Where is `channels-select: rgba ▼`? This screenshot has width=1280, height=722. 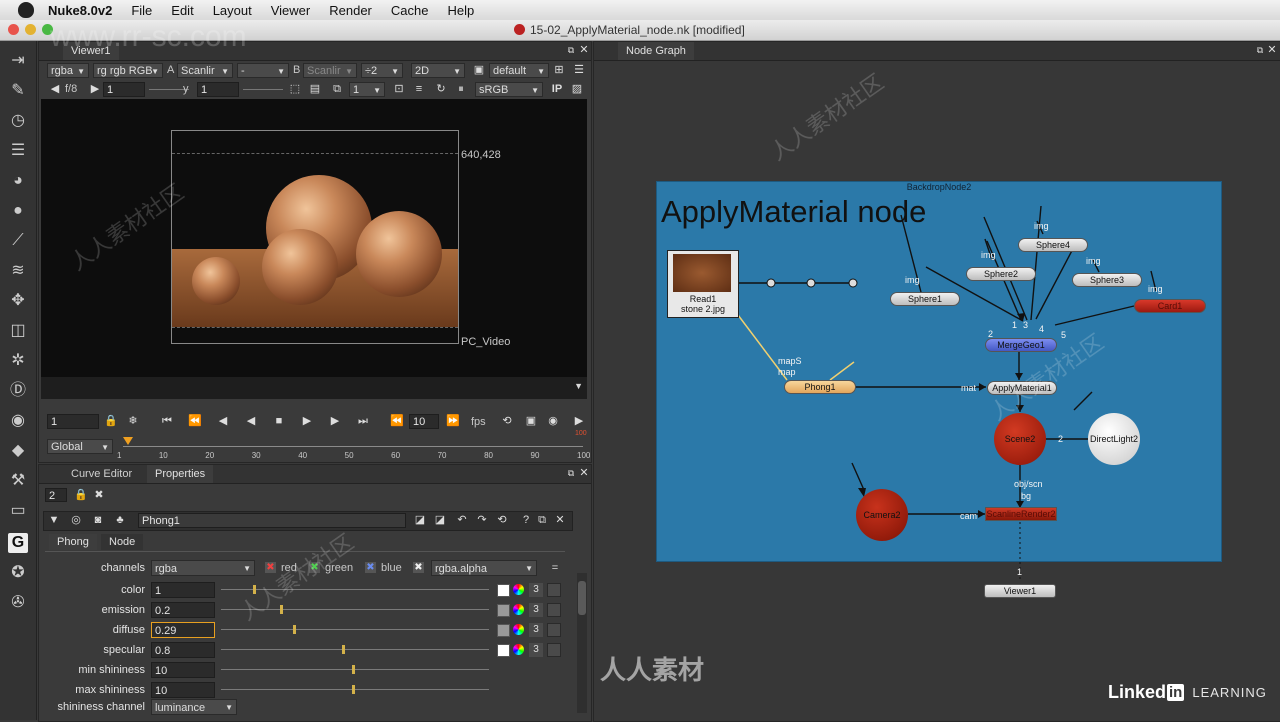
channels-select: rgba ▼ is located at coordinates (68, 70).